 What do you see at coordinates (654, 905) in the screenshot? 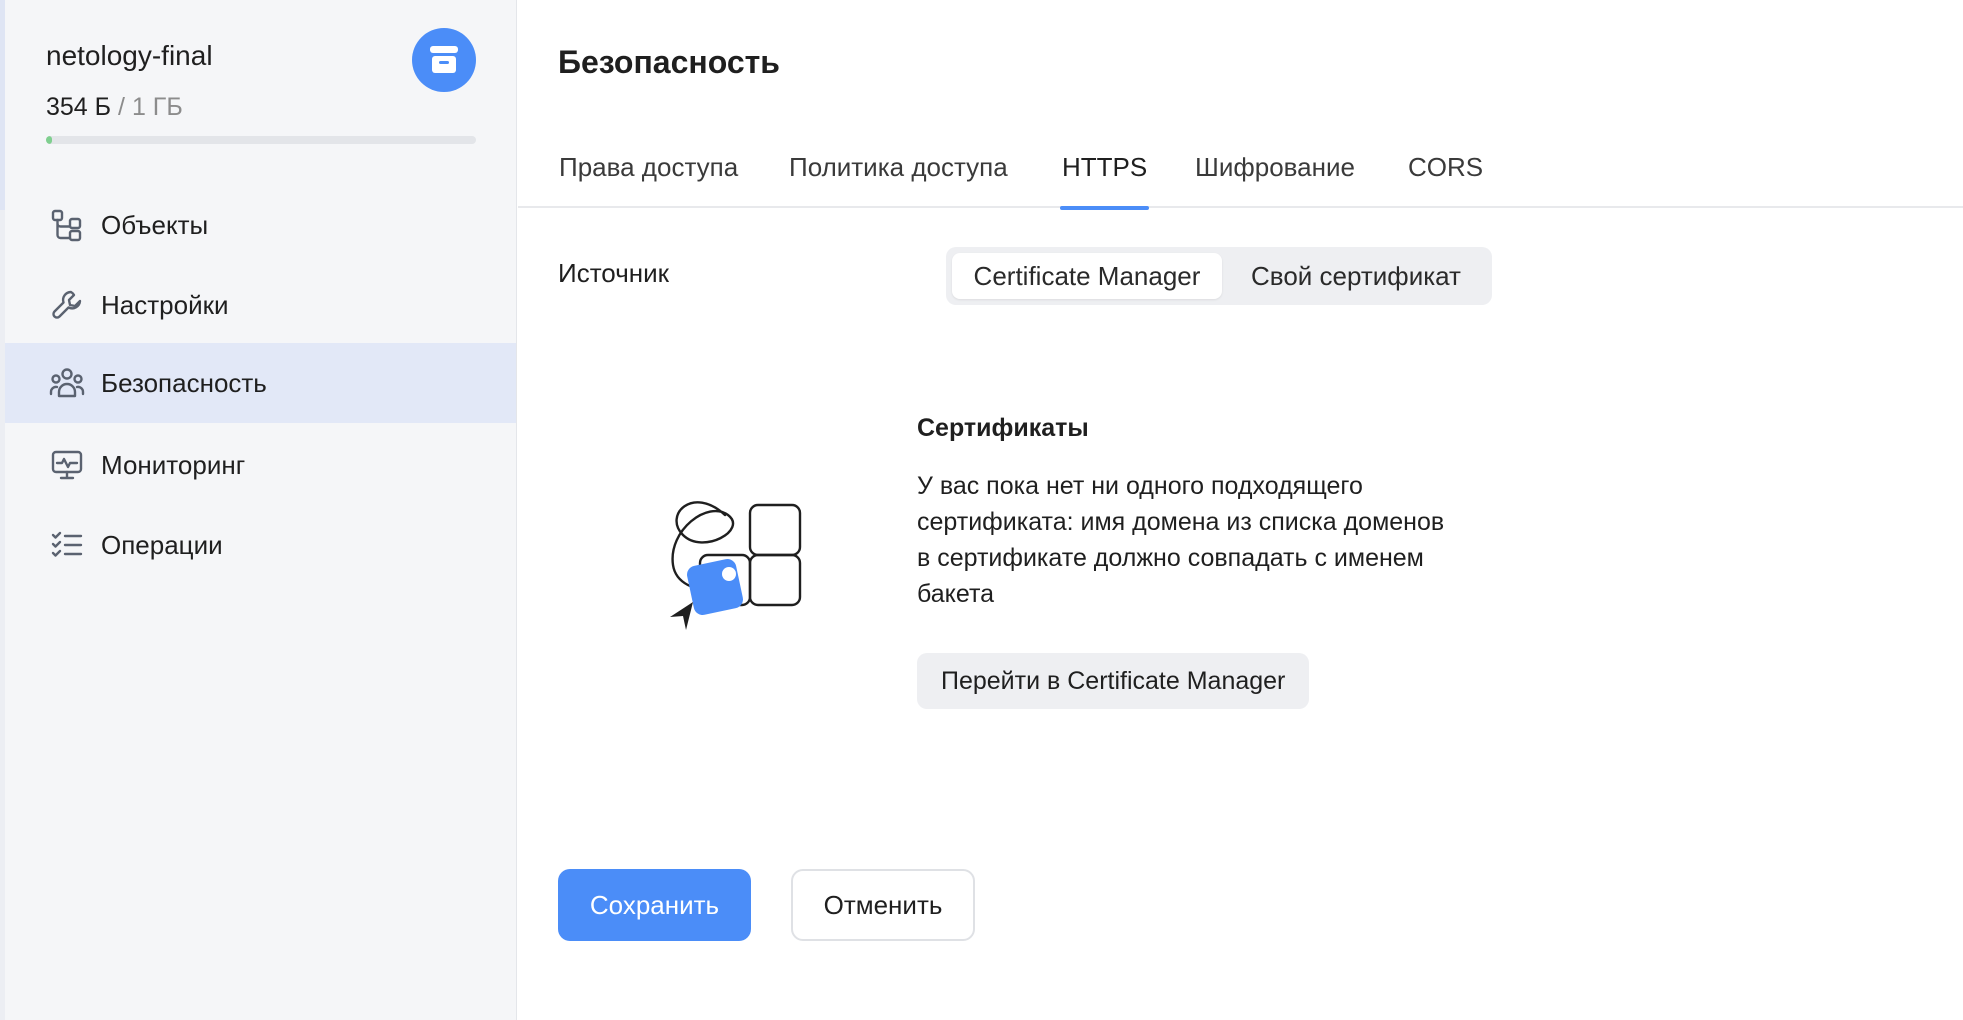
I see `save-button: Сохранить` at bounding box center [654, 905].